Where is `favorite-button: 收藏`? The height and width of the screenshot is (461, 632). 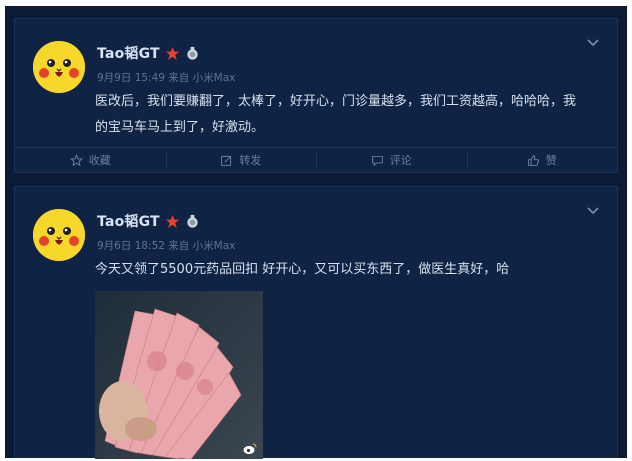 favorite-button: 收藏 is located at coordinates (90, 160).